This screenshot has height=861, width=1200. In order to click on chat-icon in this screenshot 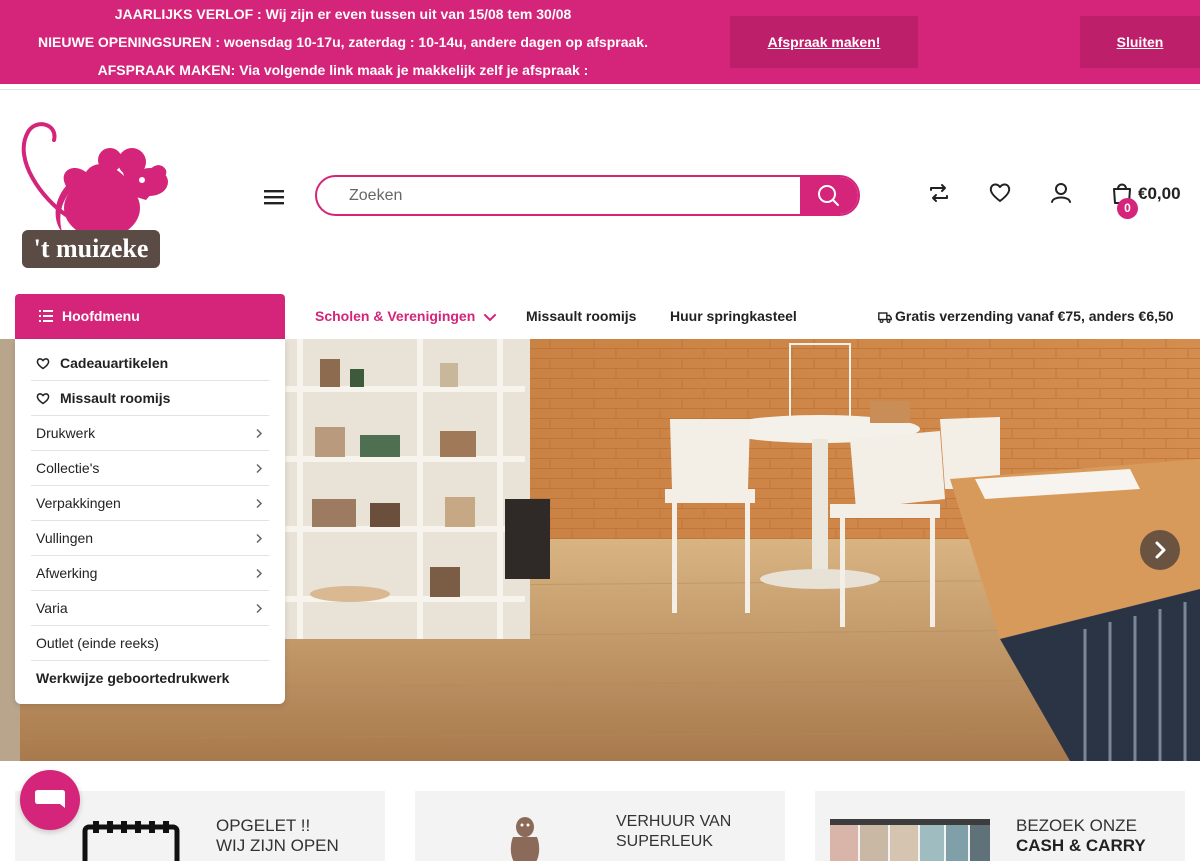, I will do `click(50, 799)`.